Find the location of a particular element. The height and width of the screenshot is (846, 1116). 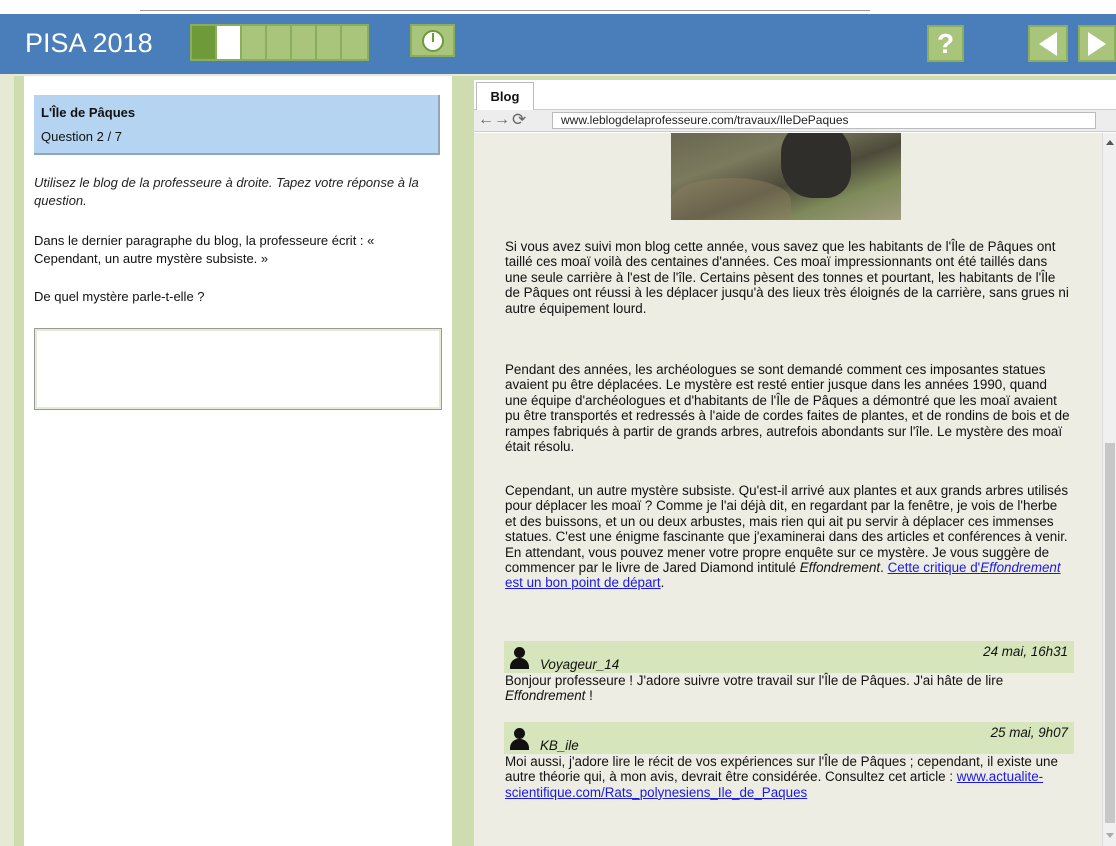

question-number: Question 2 / 7 is located at coordinates (81, 136).